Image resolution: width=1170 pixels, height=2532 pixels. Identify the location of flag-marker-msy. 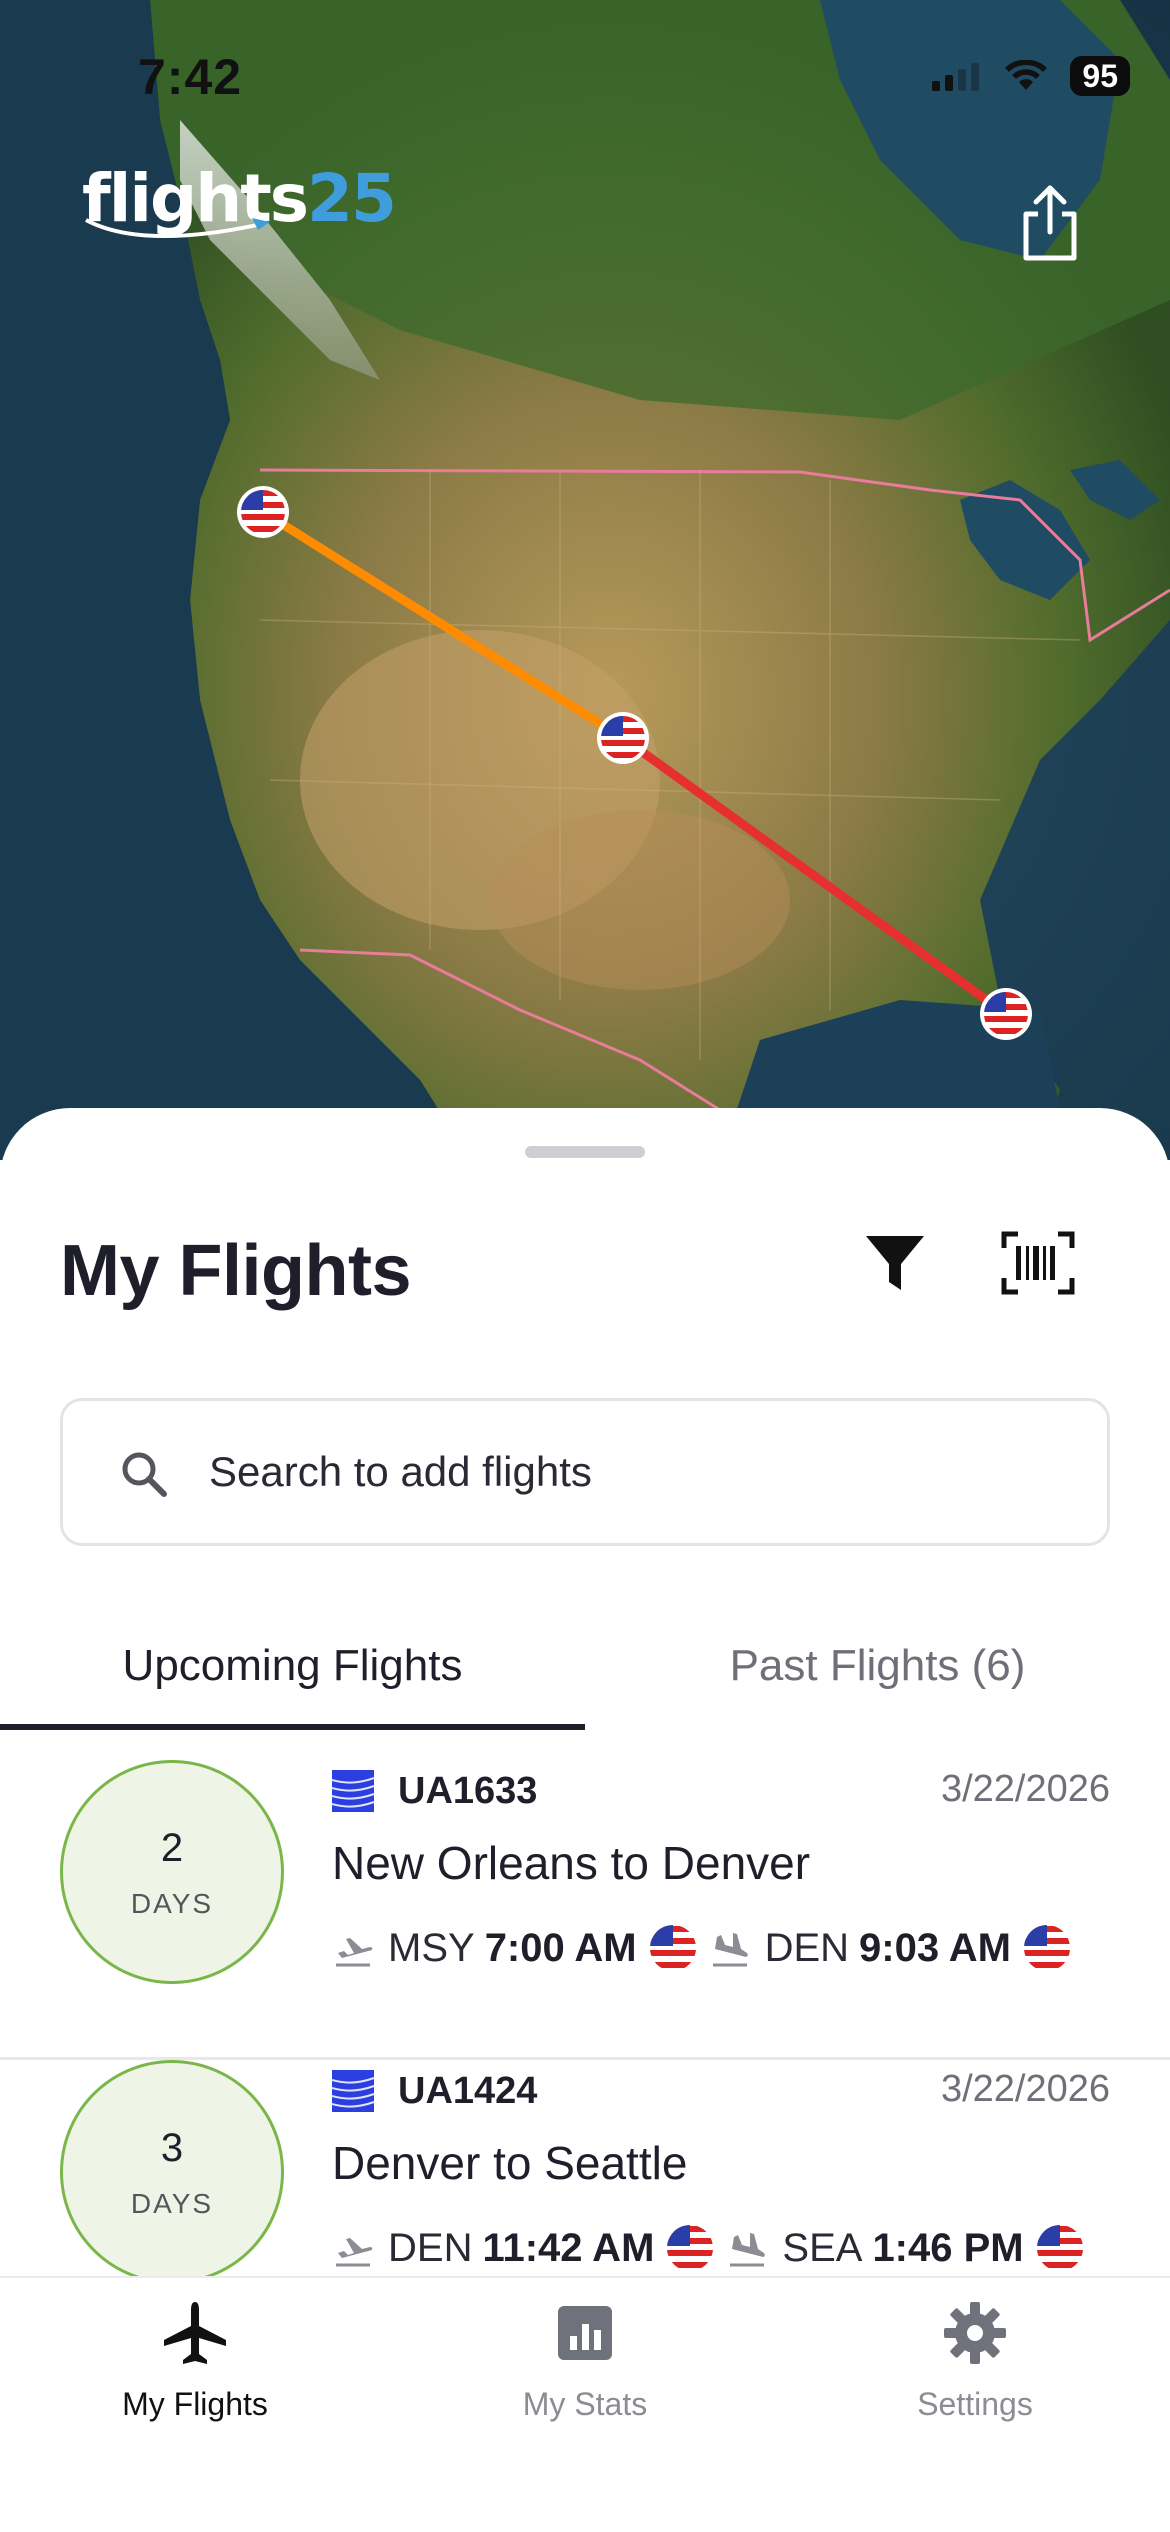
(1006, 1014).